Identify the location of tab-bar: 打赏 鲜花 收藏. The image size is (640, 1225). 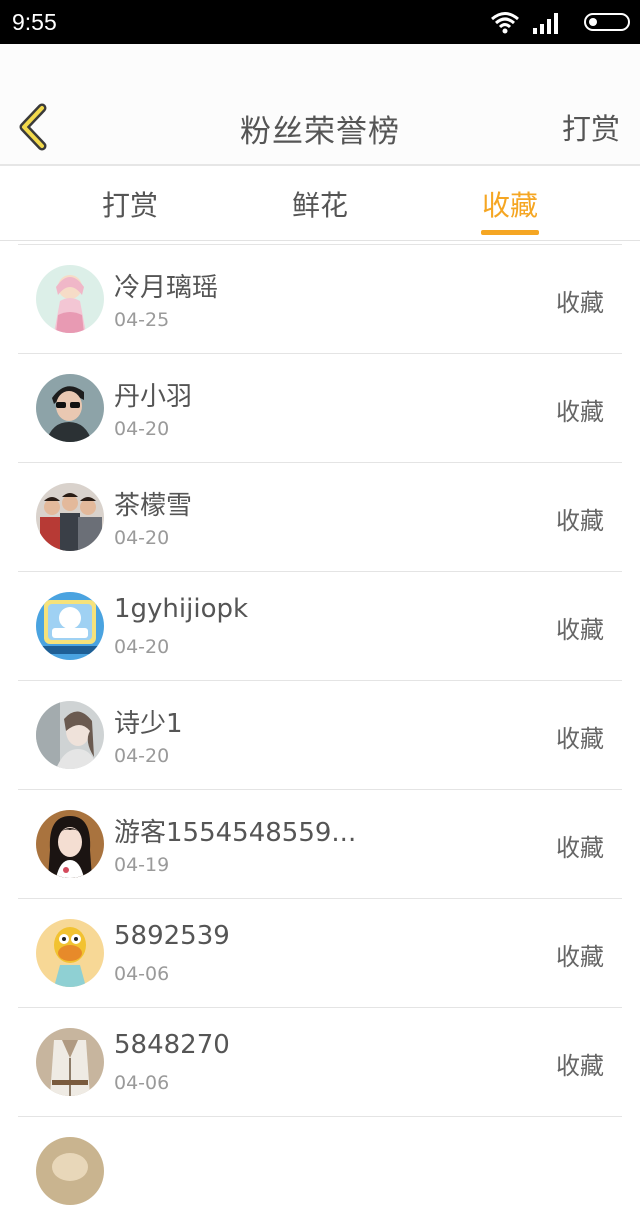
(320, 203).